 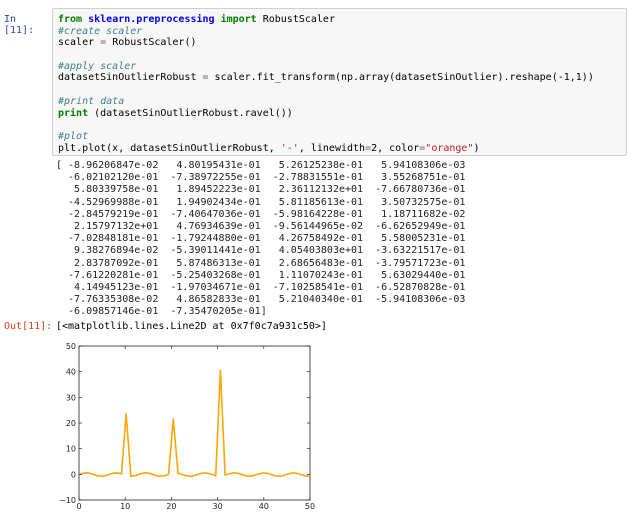 What do you see at coordinates (339, 32) in the screenshot?
I see `code-line: #create scaler` at bounding box center [339, 32].